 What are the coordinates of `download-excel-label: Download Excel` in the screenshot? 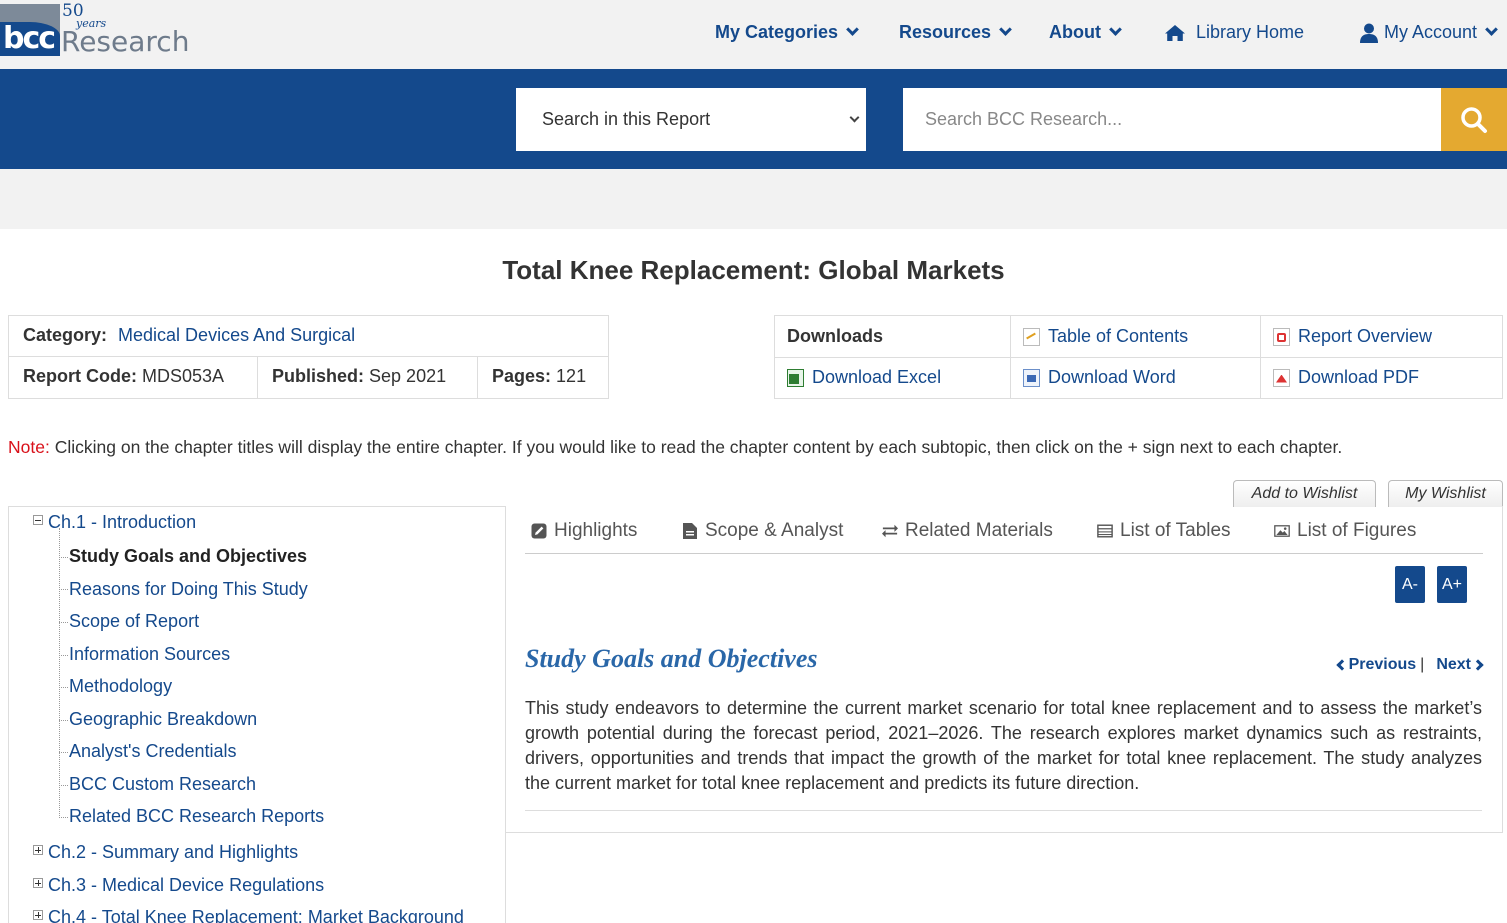 It's located at (877, 377).